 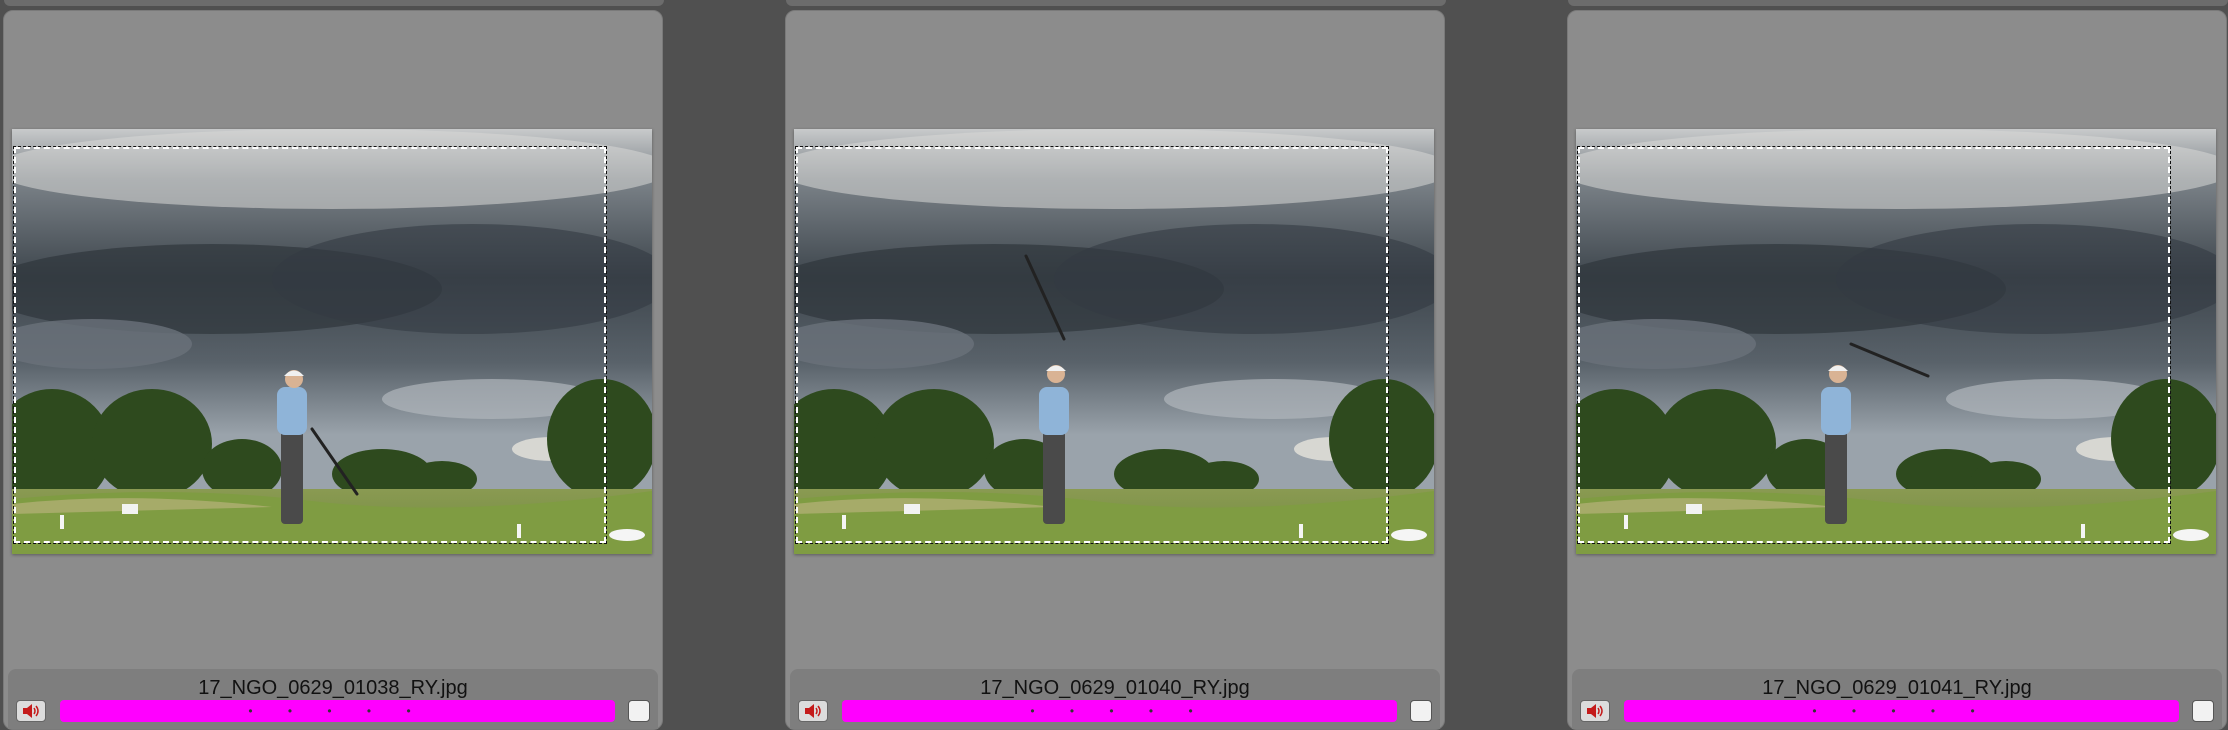 I want to click on thumbnail-footer: 17_NGO_0629_01041_RY.jpg • • • • •, so click(x=1897, y=699).